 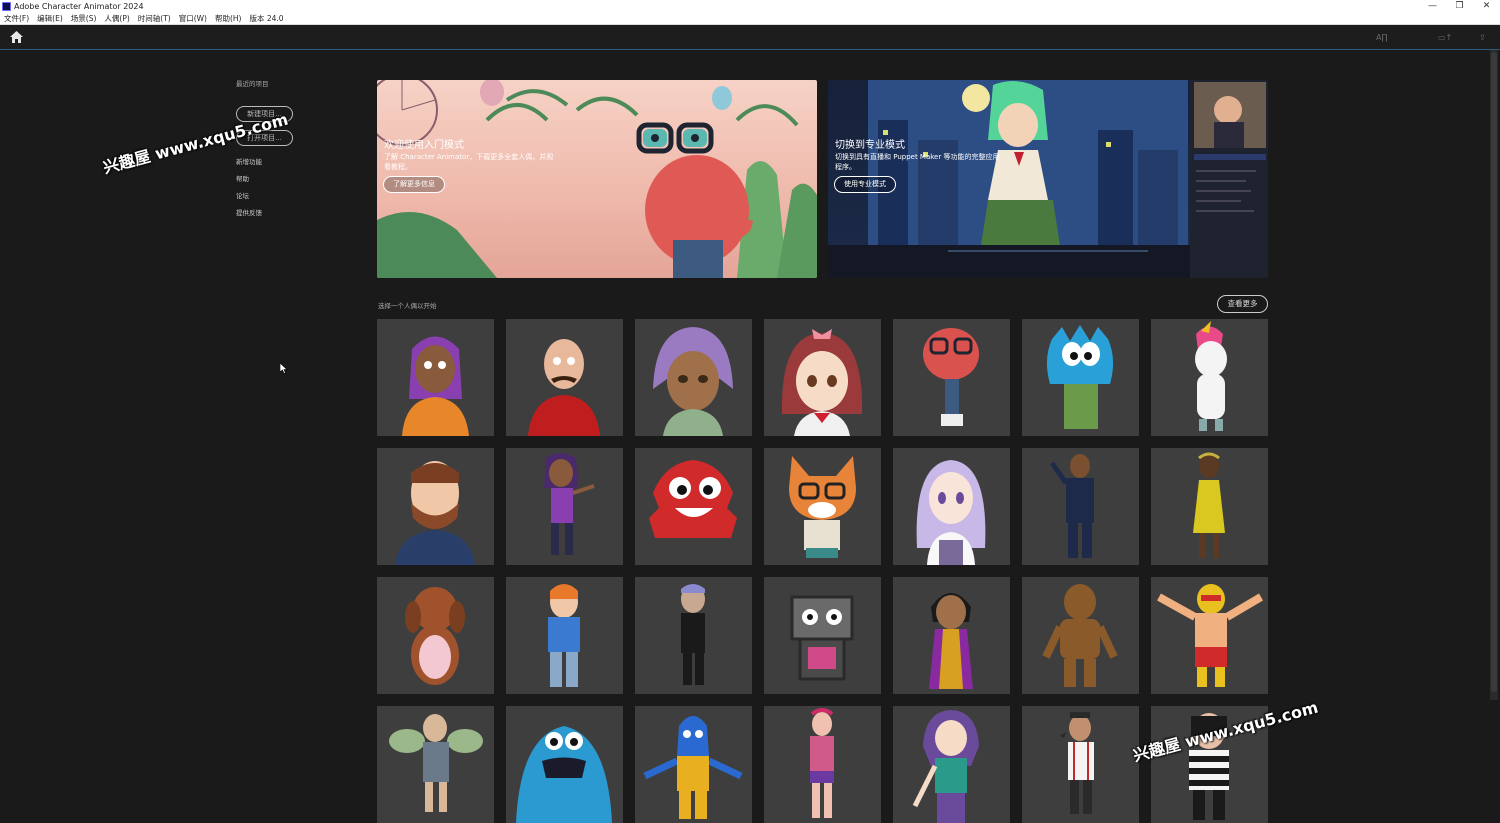 I want to click on window-titlebar: Adobe Character Animator 2024 — ❐ ✕, so click(x=750, y=6).